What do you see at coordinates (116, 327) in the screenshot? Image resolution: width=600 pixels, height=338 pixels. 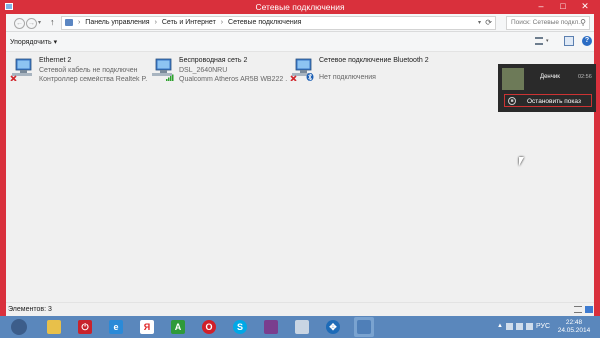 I see `ie-icon: e` at bounding box center [116, 327].